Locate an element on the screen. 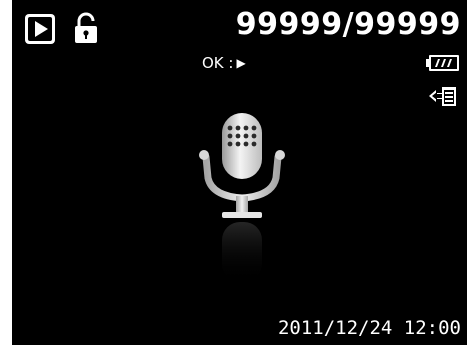 The image size is (467, 345). play-triangle-icon: ▶ is located at coordinates (241, 63).